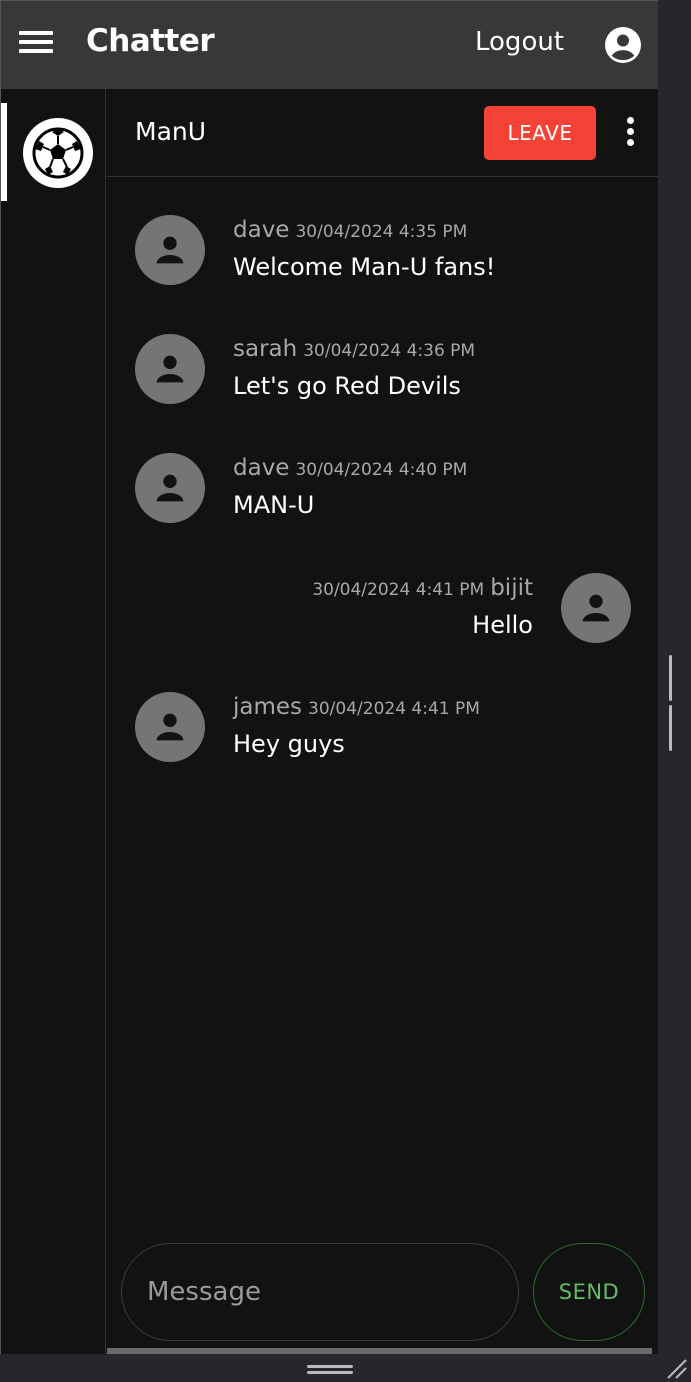 The width and height of the screenshot is (691, 1382). What do you see at coordinates (36, 44) in the screenshot?
I see `hamburger-menu-icon` at bounding box center [36, 44].